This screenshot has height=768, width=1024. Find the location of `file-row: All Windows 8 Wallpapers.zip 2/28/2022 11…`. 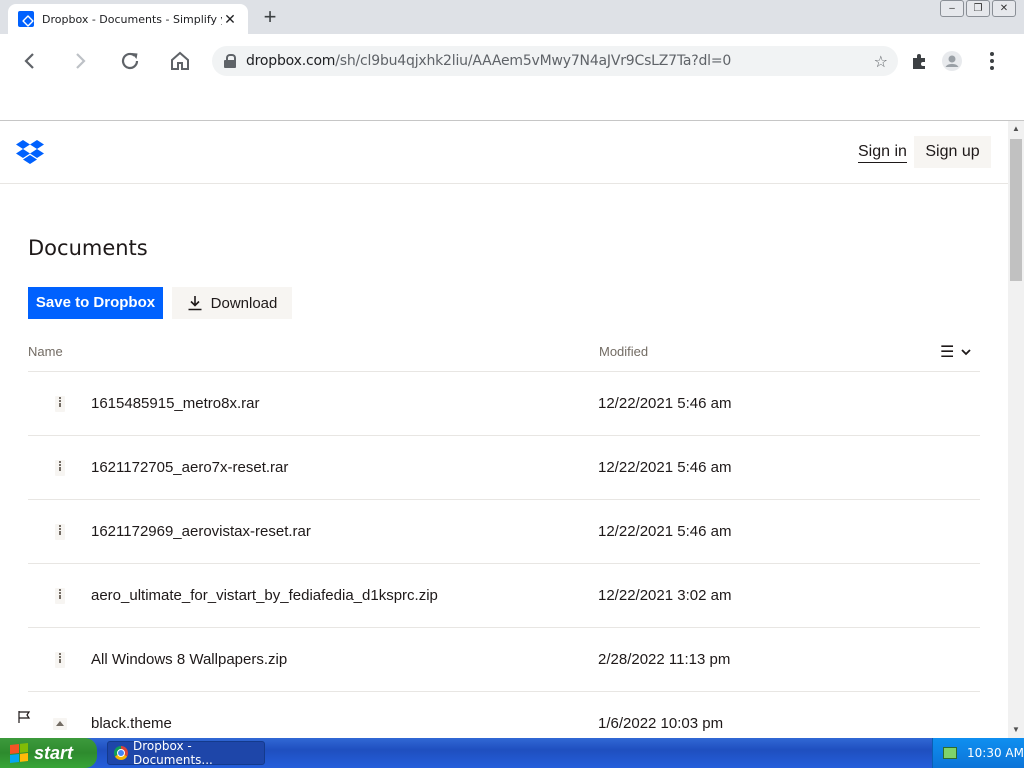

file-row: All Windows 8 Wallpapers.zip 2/28/2022 11… is located at coordinates (504, 659).